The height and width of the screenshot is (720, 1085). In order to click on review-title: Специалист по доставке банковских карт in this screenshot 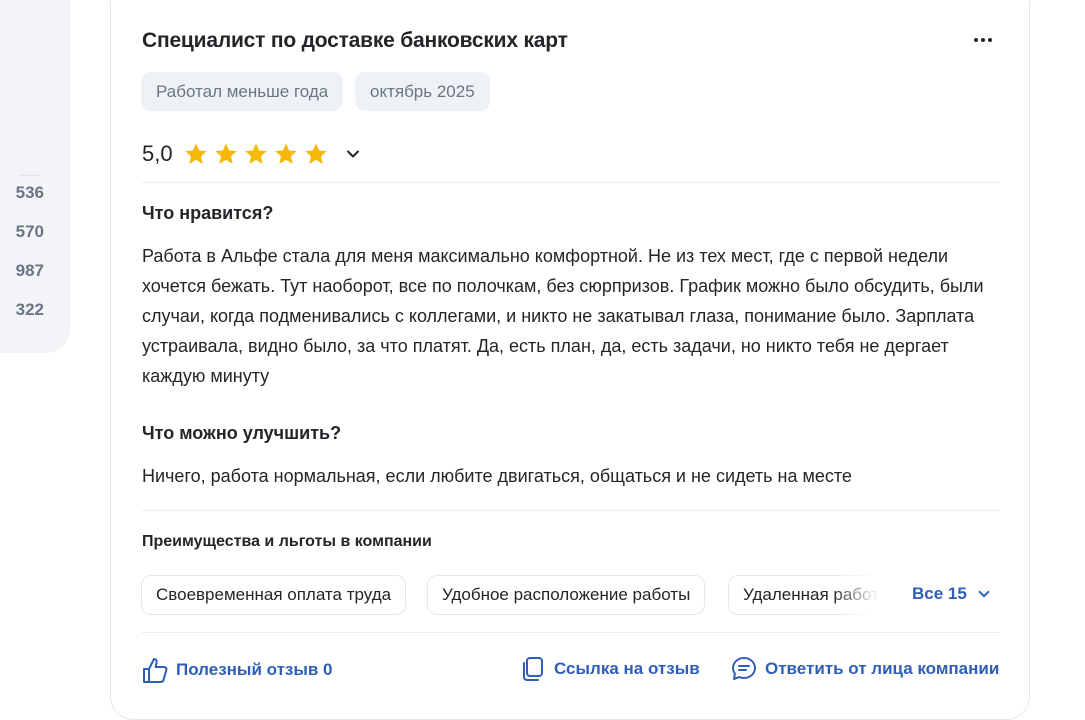, I will do `click(355, 40)`.